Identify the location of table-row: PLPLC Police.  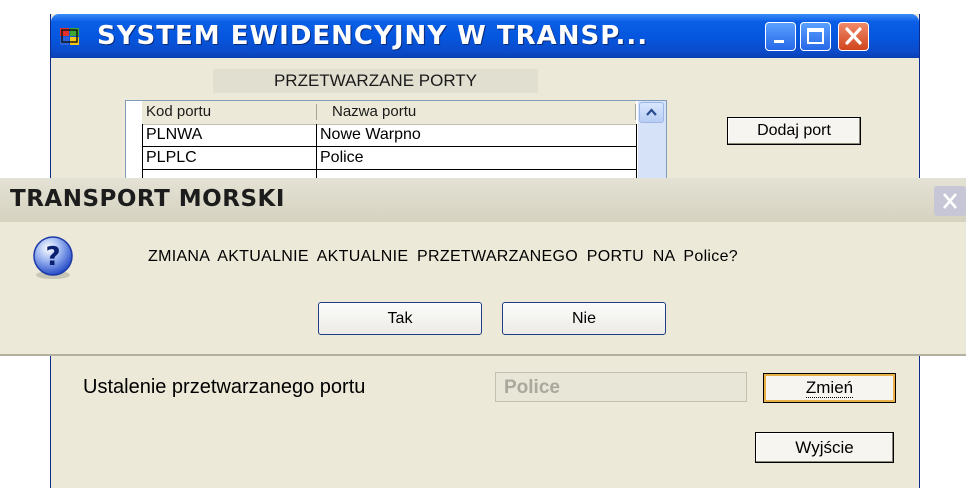
(389, 158).